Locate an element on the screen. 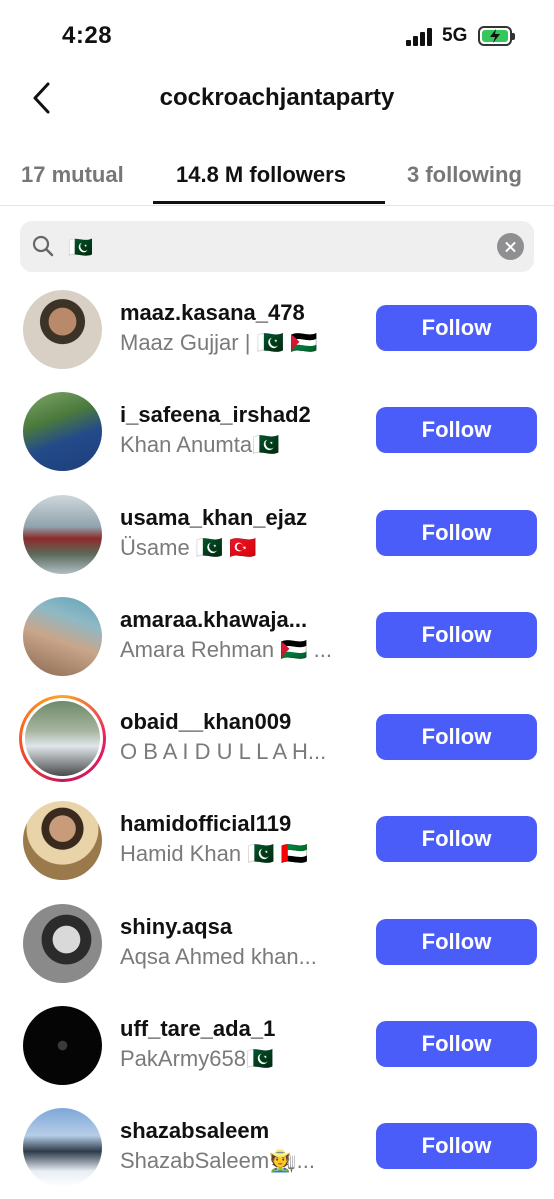  username: obaid__khan009 is located at coordinates (205, 722).